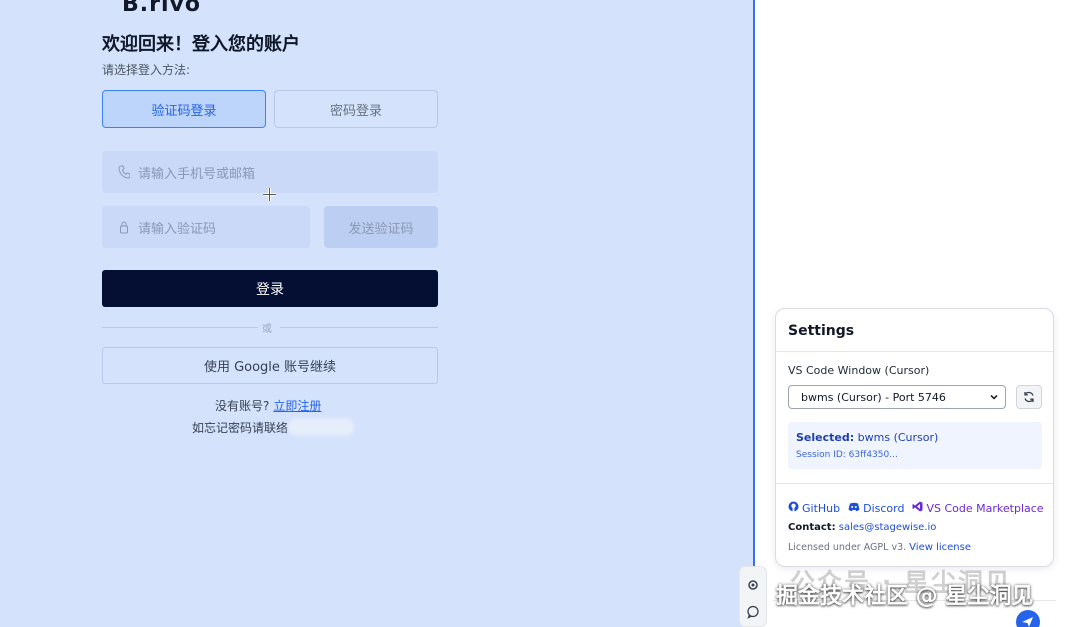 This screenshot has height=627, width=1080. I want to click on license-line: Licensed under AGPL v3. View license, so click(879, 547).